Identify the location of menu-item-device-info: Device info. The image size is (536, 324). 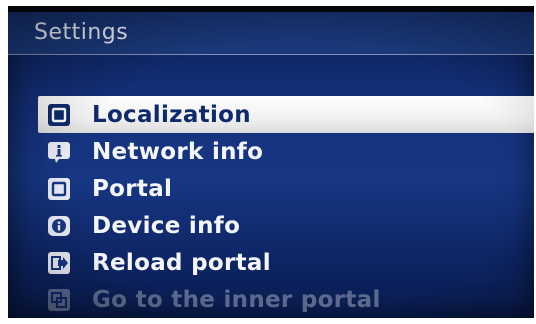
(286, 225).